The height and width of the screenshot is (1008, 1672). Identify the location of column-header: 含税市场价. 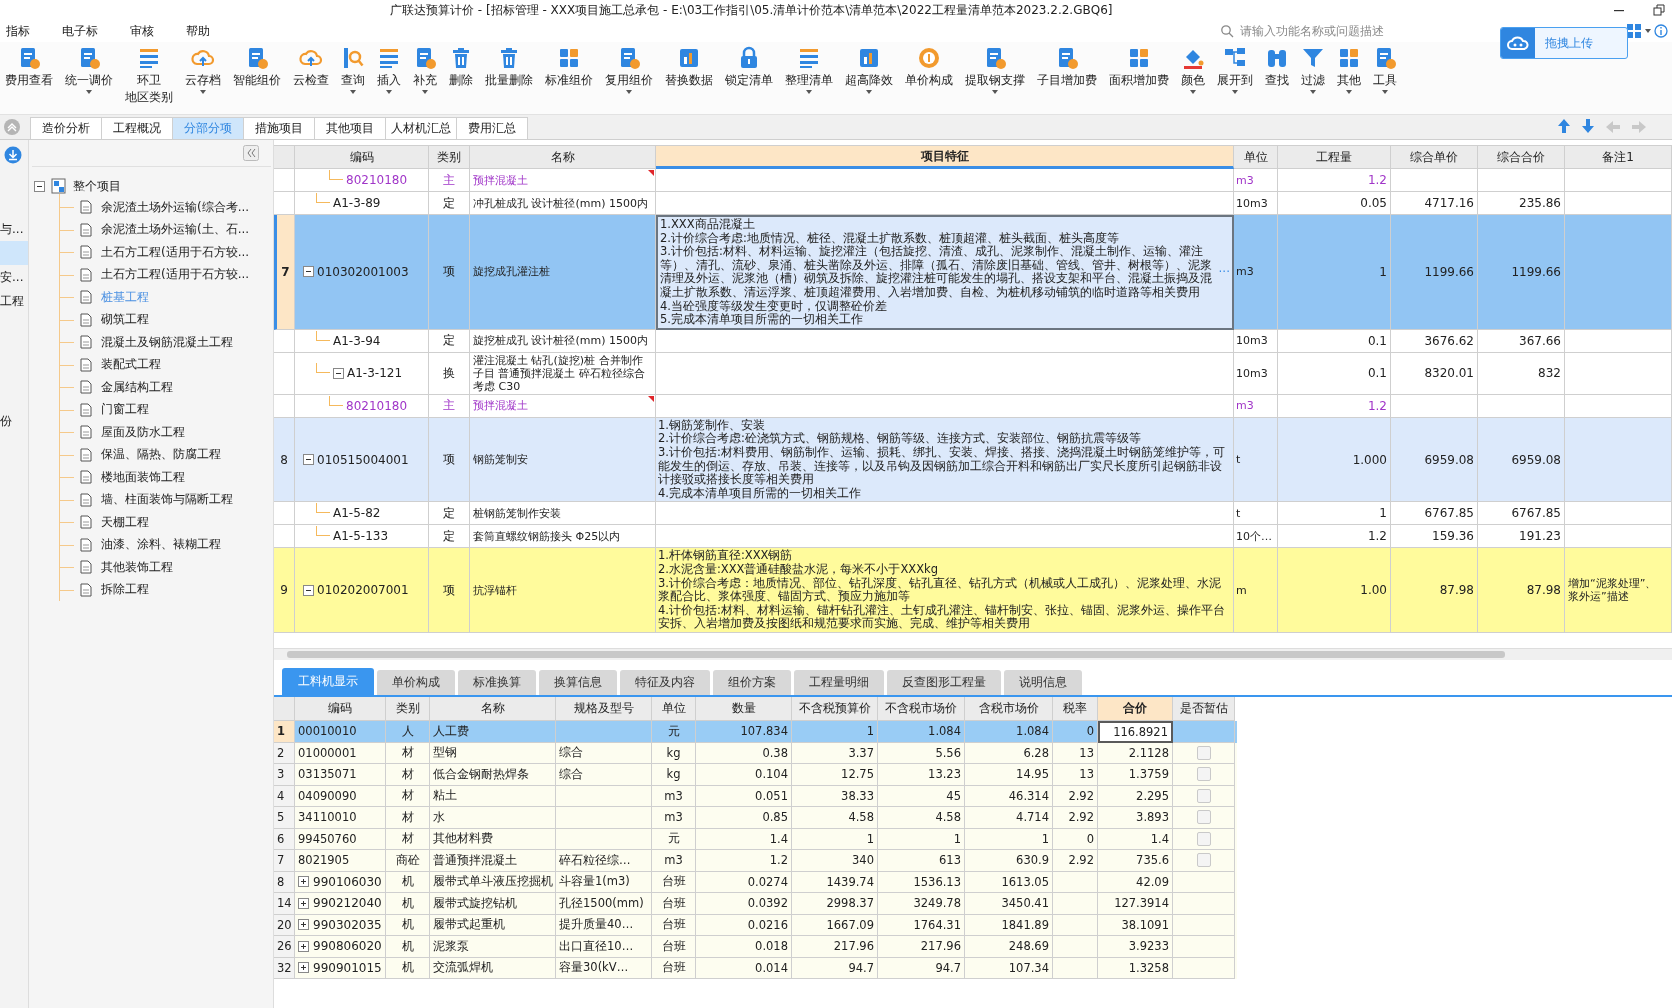
(1009, 709).